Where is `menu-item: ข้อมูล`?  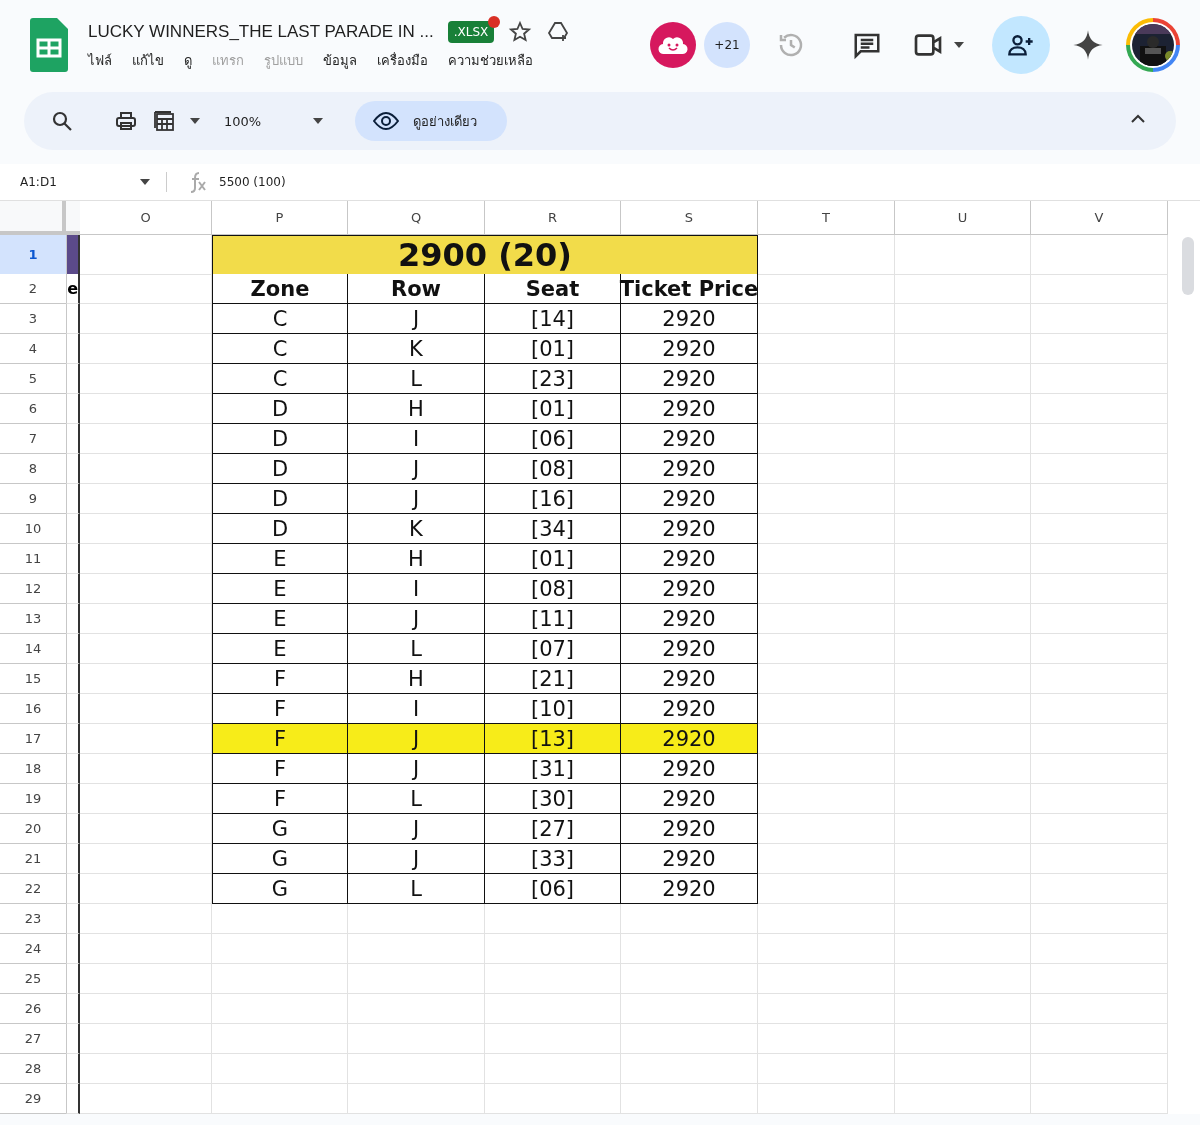
menu-item: ข้อมูล is located at coordinates (340, 60).